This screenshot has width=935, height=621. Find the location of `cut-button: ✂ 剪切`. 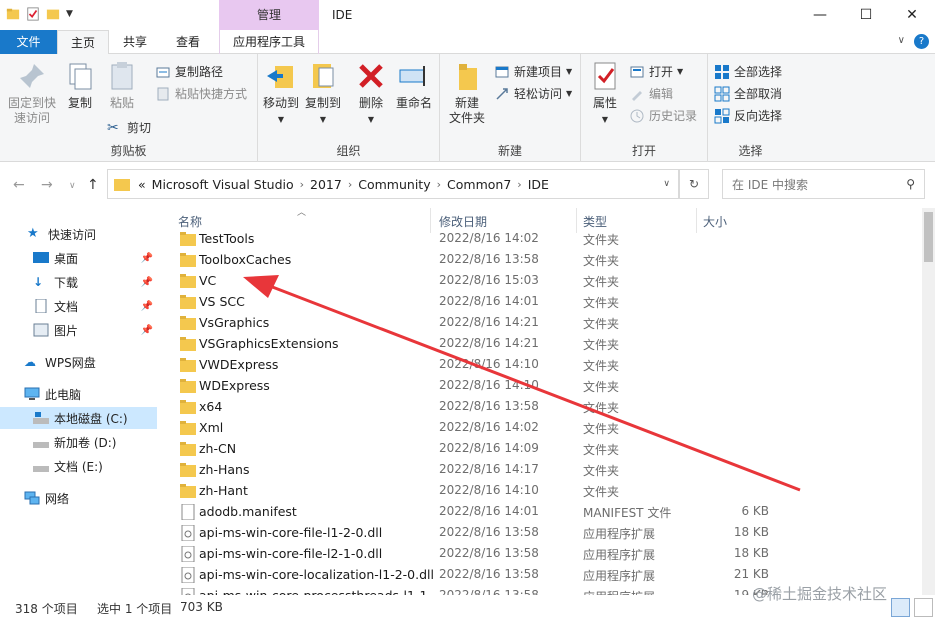

cut-button: ✂ 剪切 is located at coordinates (129, 127).